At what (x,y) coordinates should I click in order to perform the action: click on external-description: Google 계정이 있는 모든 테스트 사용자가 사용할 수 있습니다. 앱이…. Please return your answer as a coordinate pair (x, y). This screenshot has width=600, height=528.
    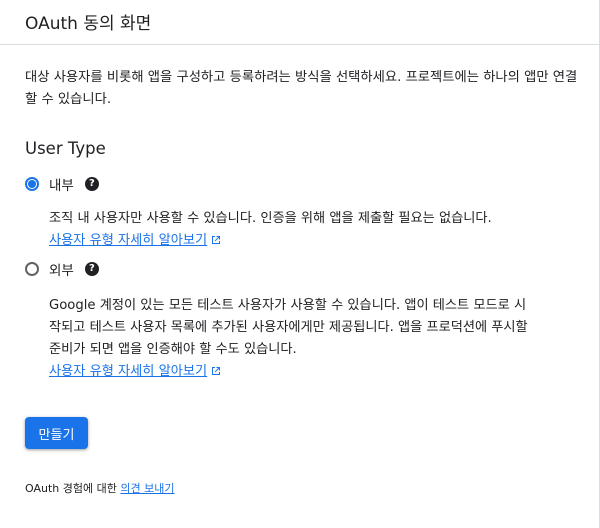
    Looking at the image, I should click on (291, 339).